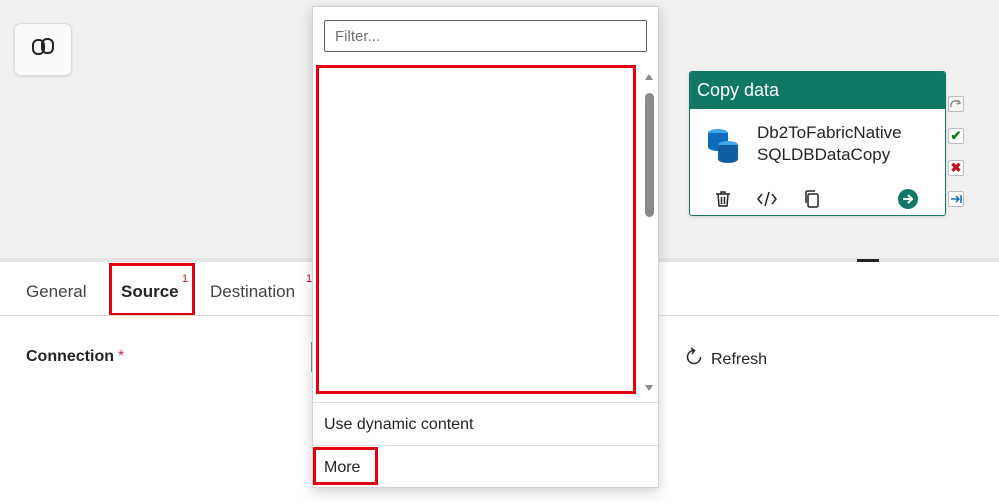  What do you see at coordinates (398, 425) in the screenshot?
I see `use-dynamic-content-option: Use dynamic content` at bounding box center [398, 425].